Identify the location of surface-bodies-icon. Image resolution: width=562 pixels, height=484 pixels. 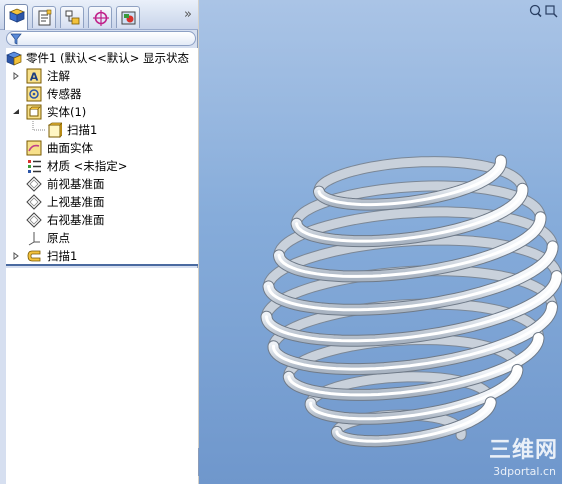
(34, 148).